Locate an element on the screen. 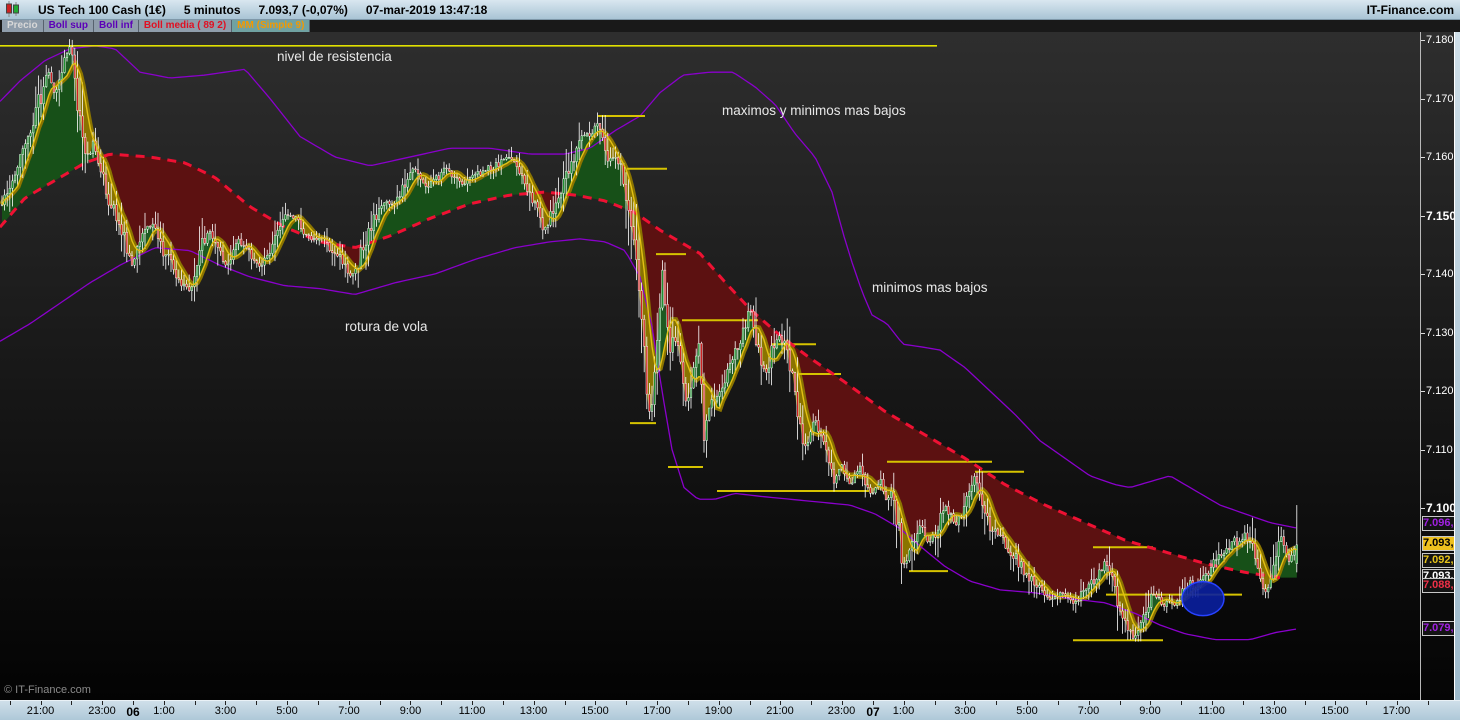  price-box: 7.093,2 is located at coordinates (1438, 543).